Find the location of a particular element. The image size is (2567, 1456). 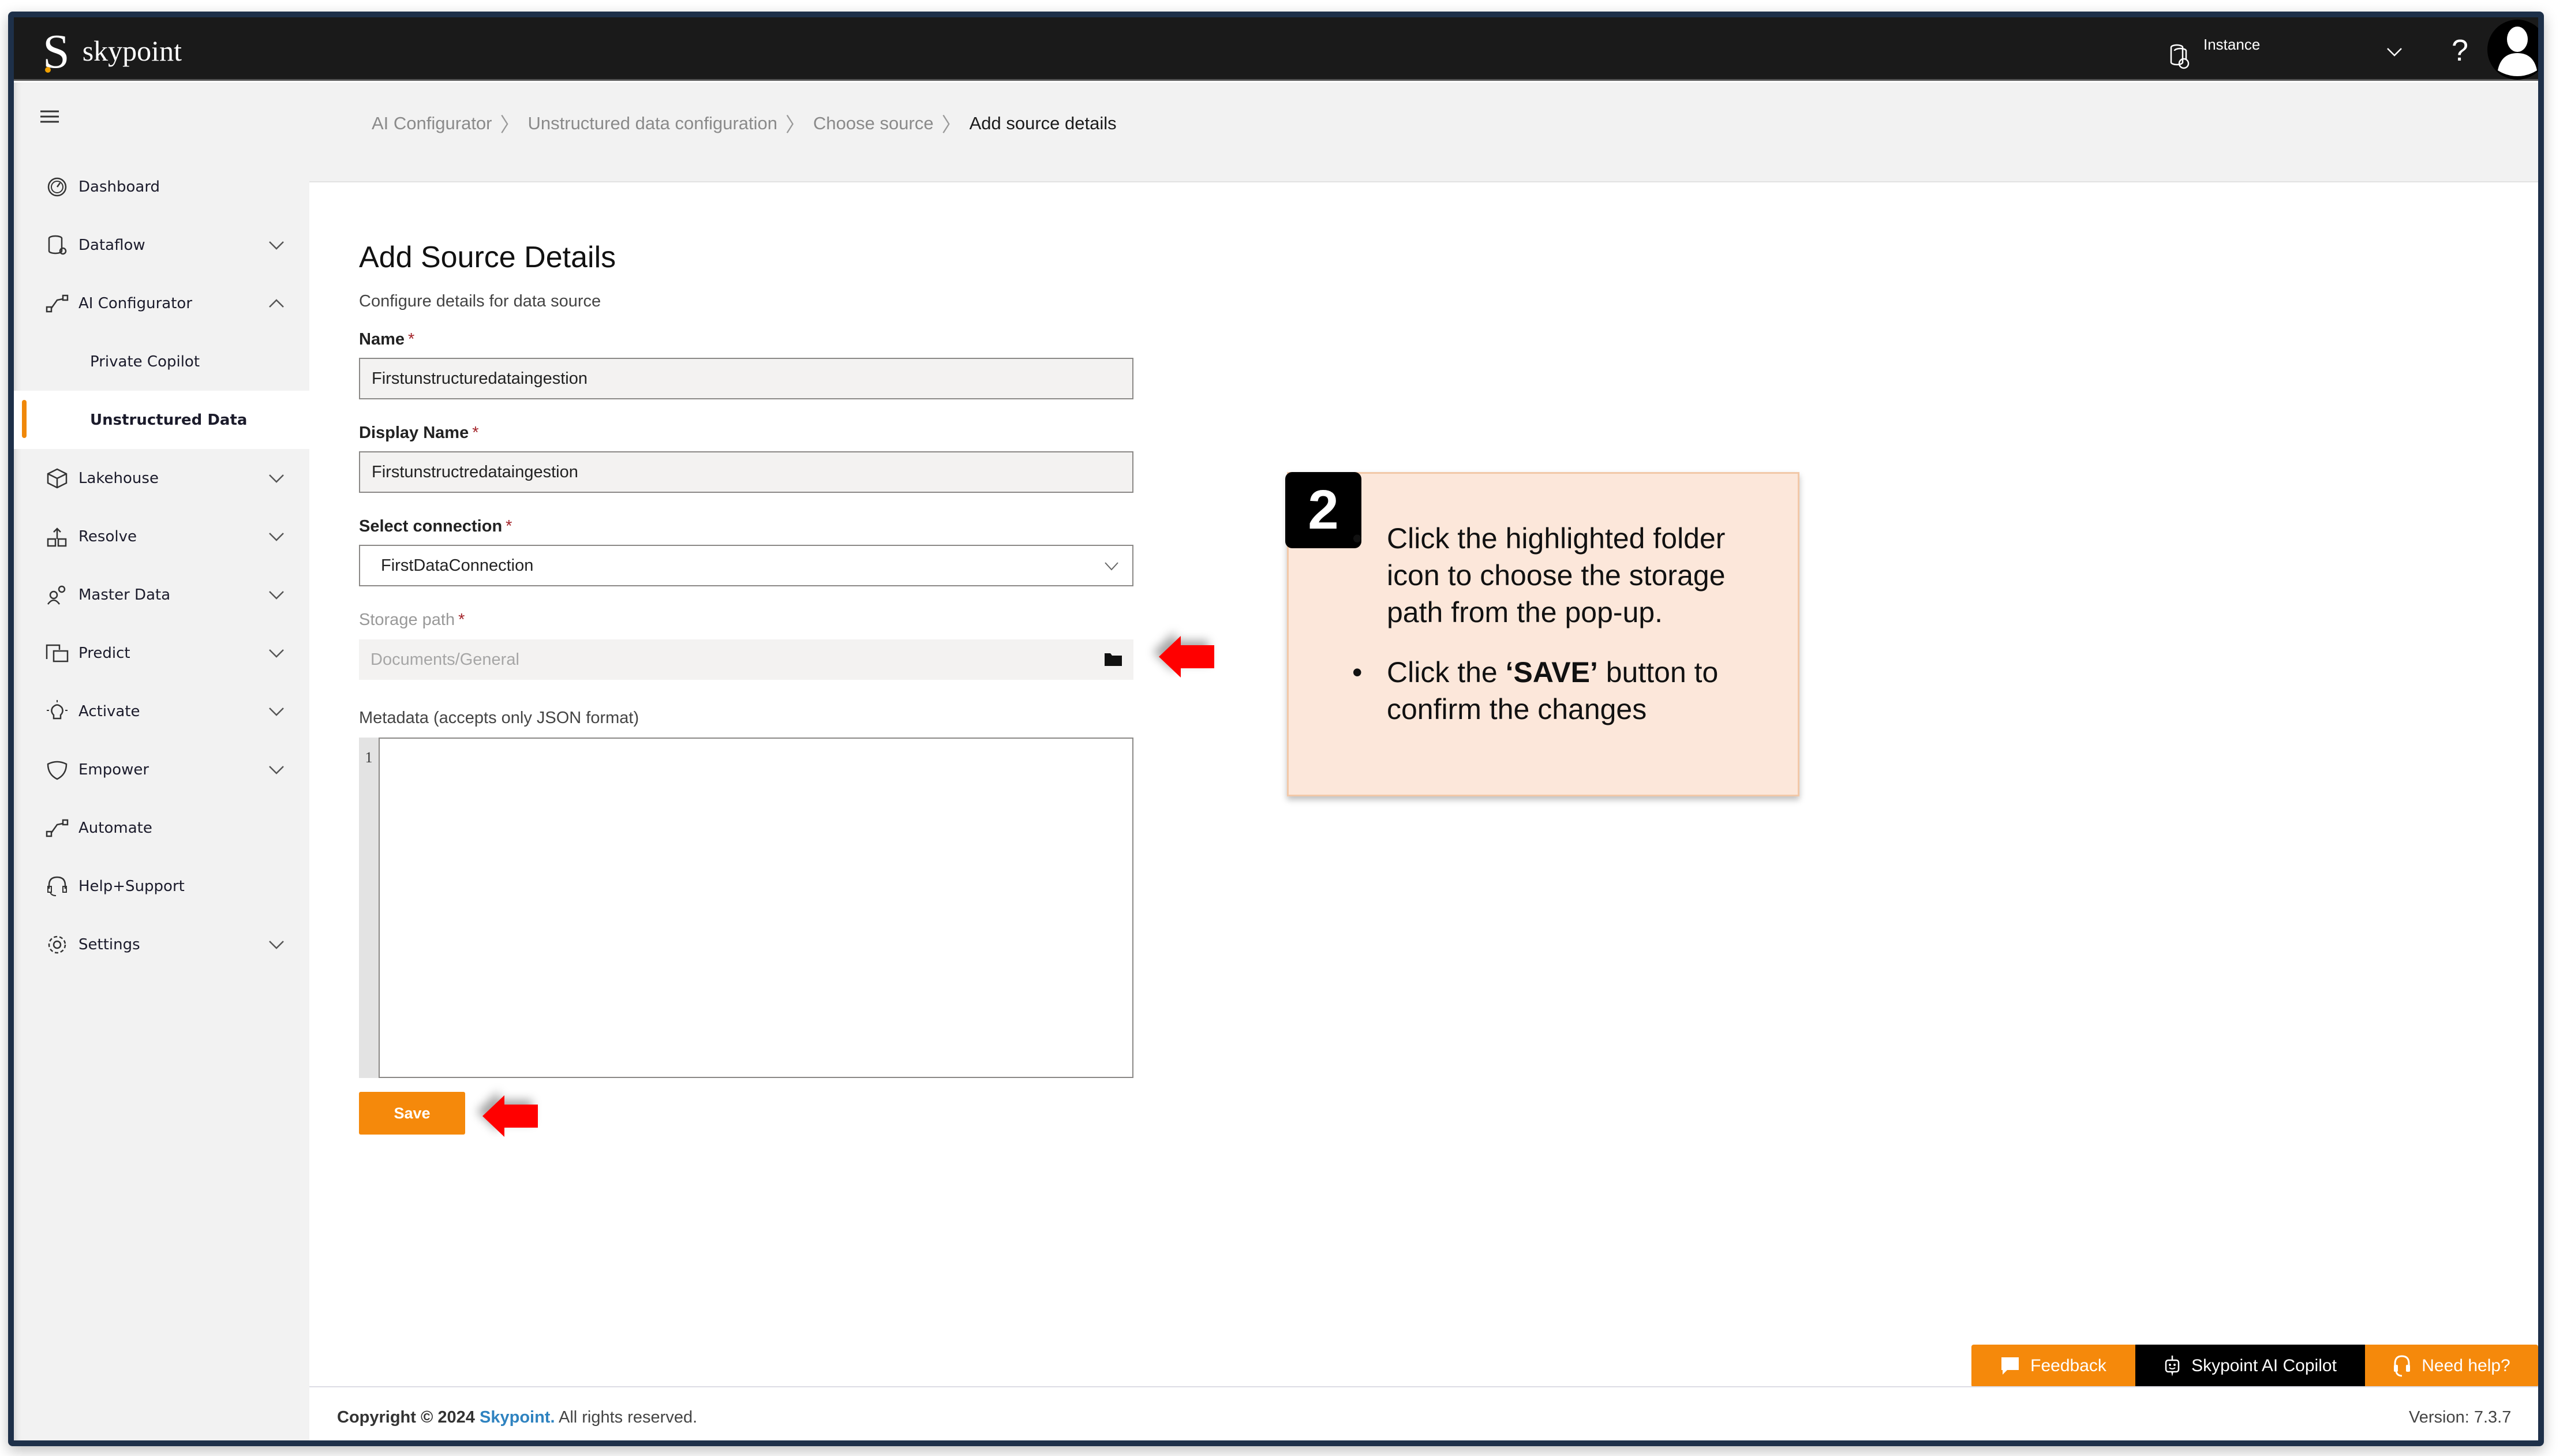

skypoint-link: Skypoint. is located at coordinates (517, 1417).